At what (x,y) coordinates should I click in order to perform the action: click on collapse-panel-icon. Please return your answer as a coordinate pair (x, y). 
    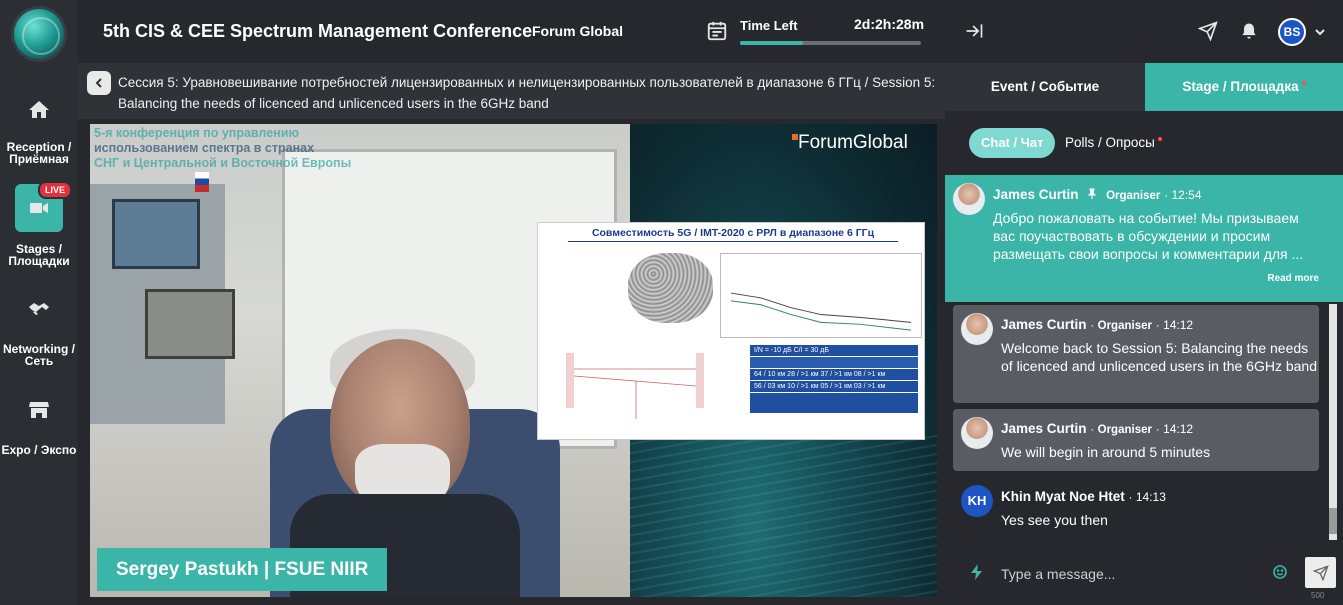
    Looking at the image, I should click on (974, 31).